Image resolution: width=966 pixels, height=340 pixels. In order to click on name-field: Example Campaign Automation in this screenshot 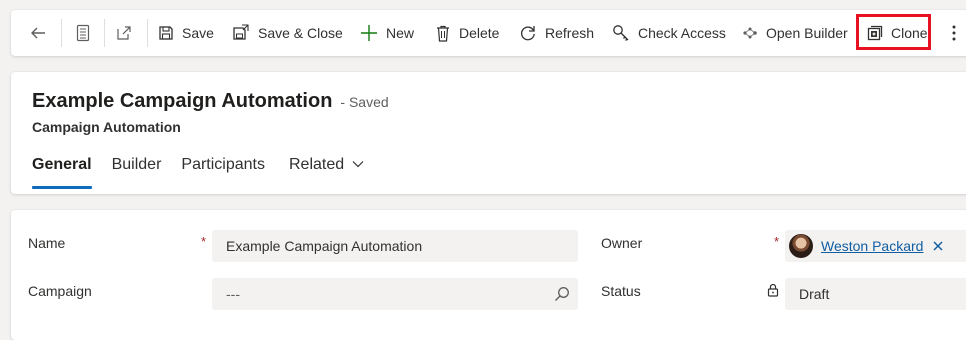, I will do `click(395, 246)`.